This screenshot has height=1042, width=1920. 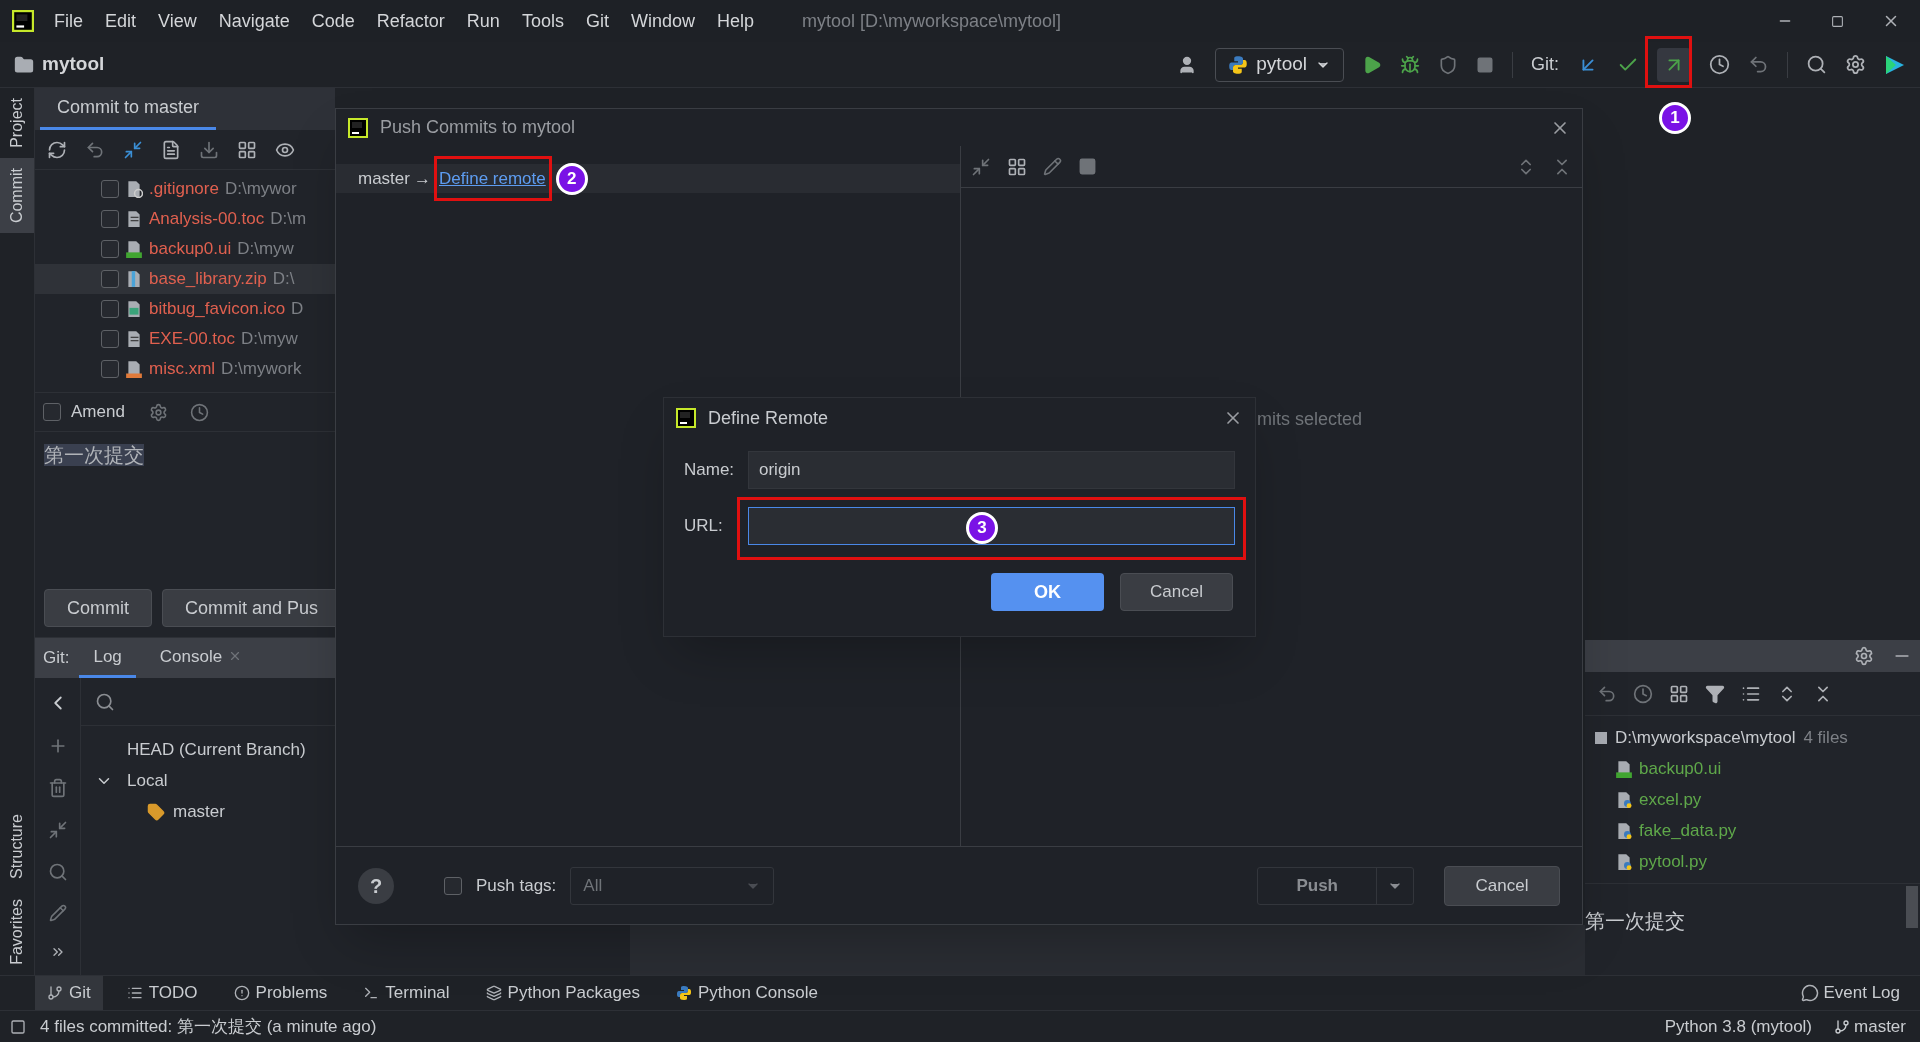 I want to click on file-row: Analysis-00.toc D:\m, so click(x=185, y=219).